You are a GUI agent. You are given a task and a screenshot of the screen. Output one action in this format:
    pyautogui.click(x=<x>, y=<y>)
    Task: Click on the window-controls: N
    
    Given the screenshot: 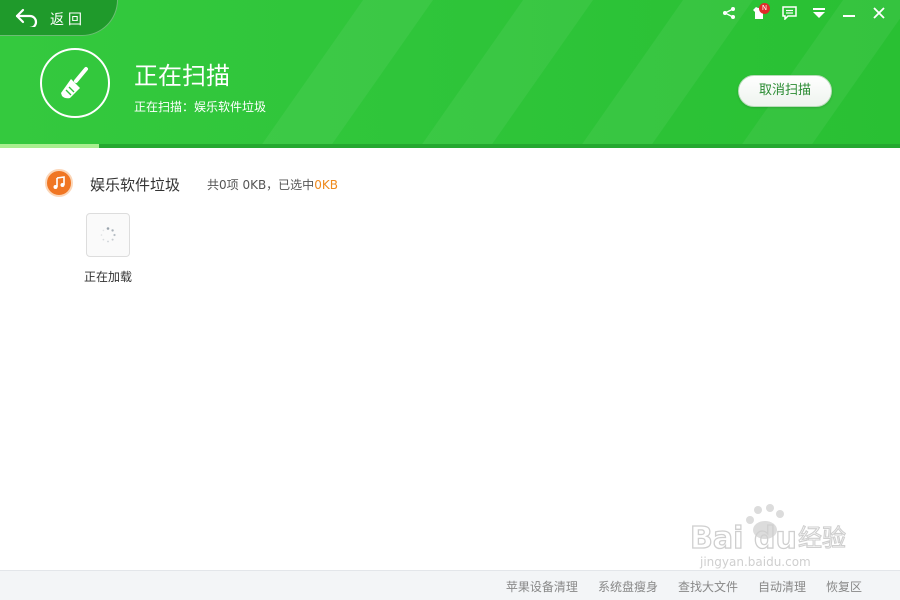 What is the action you would take?
    pyautogui.click(x=807, y=13)
    